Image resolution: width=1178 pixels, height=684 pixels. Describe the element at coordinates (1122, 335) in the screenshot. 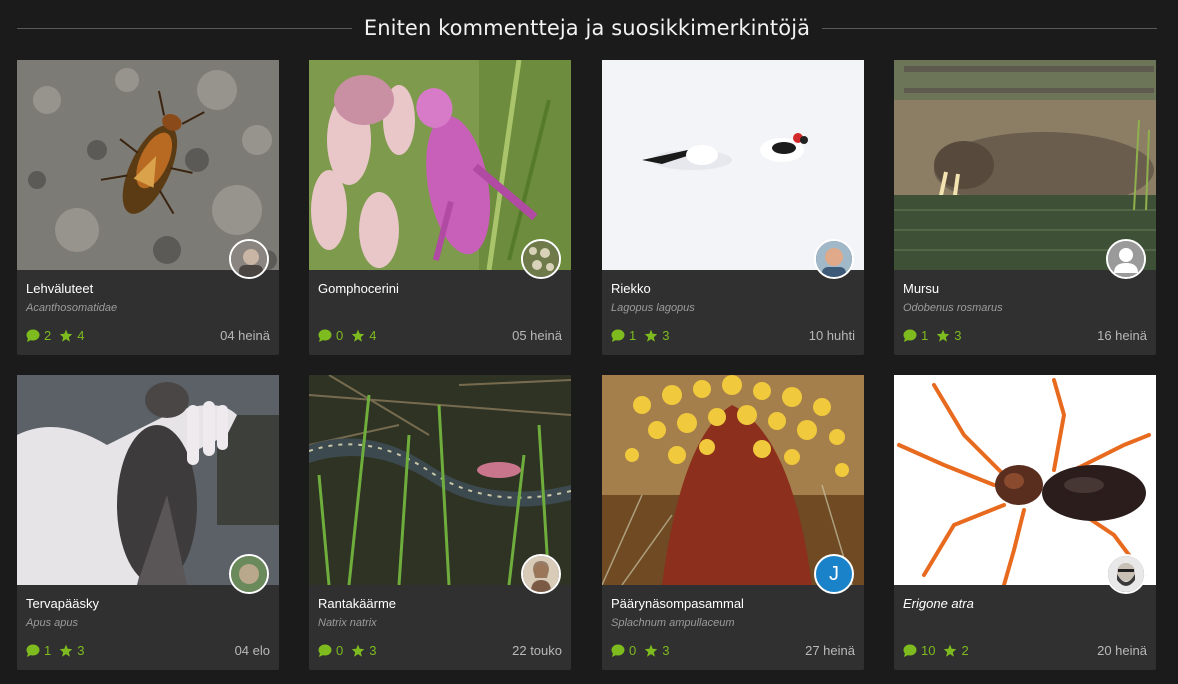

I see `observation-date: 16 heinä` at that location.